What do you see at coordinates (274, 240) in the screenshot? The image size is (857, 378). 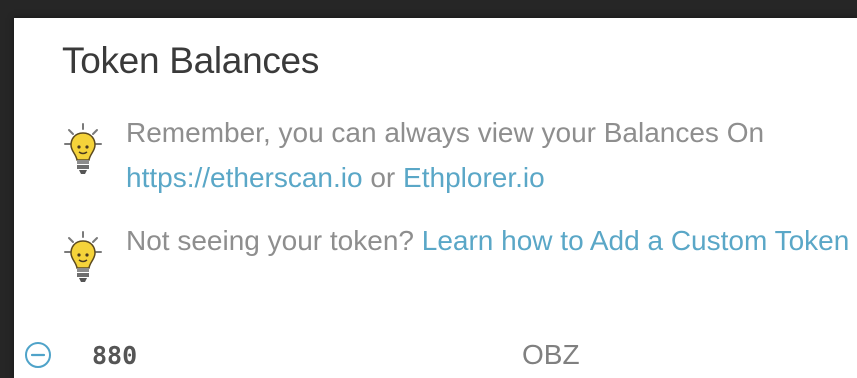 I see `tip-text-prefix: Not seeing your token?` at bounding box center [274, 240].